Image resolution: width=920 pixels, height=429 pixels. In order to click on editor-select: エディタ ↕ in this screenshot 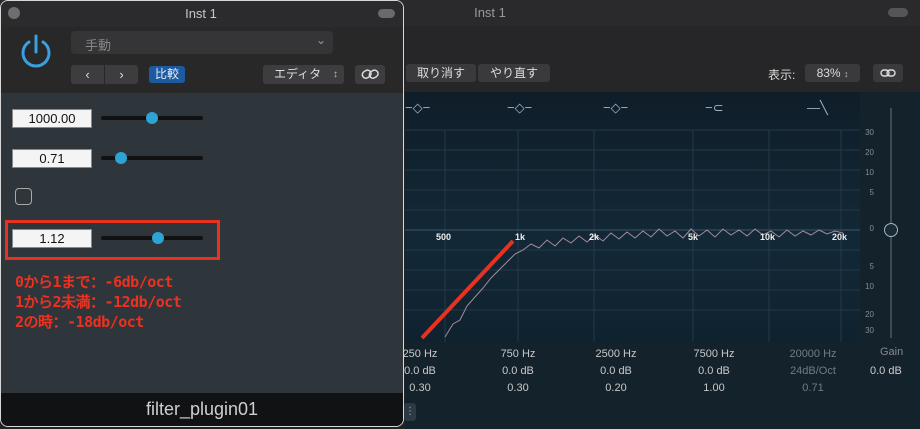, I will do `click(303, 74)`.